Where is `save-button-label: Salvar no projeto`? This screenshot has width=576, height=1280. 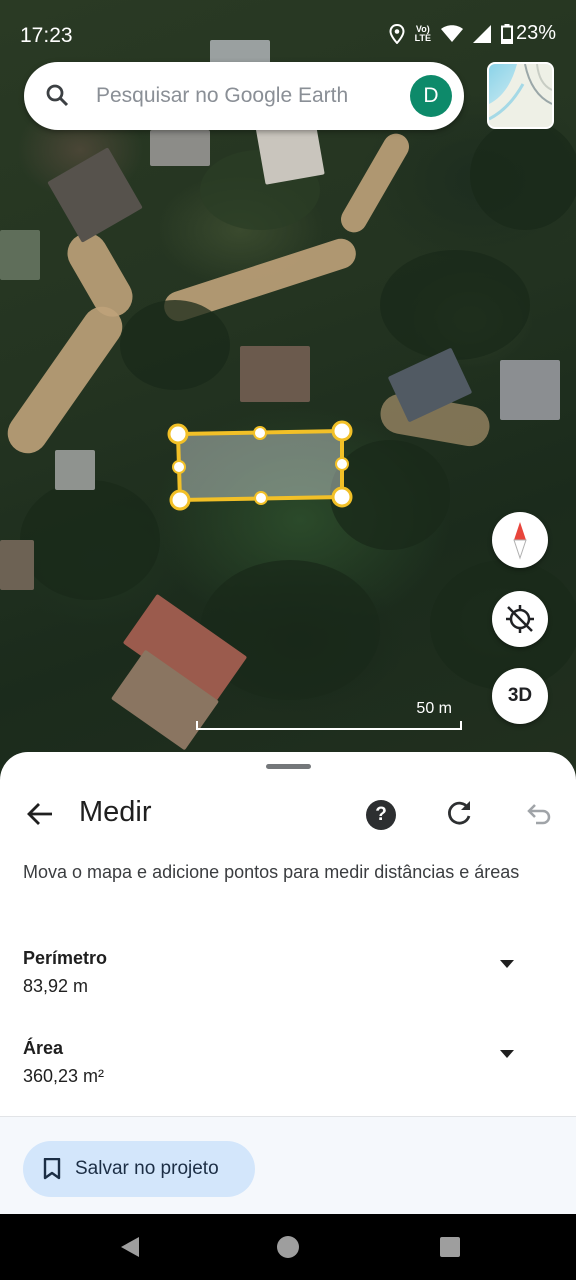 save-button-label: Salvar no projeto is located at coordinates (147, 1168).